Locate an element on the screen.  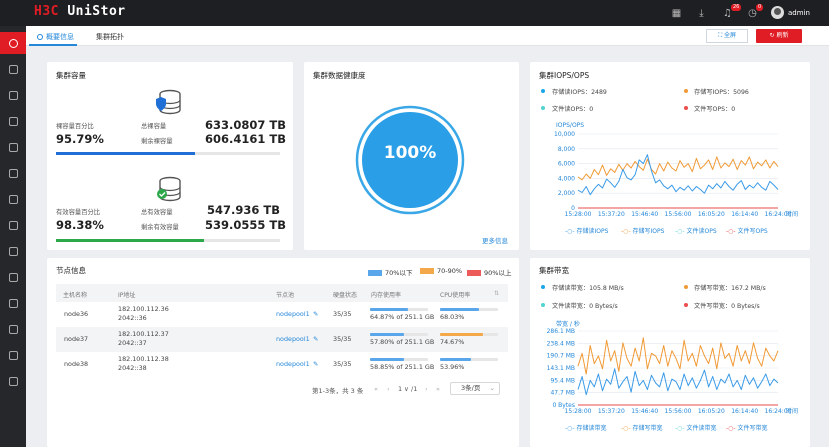
mem-fill is located at coordinates (387, 334).